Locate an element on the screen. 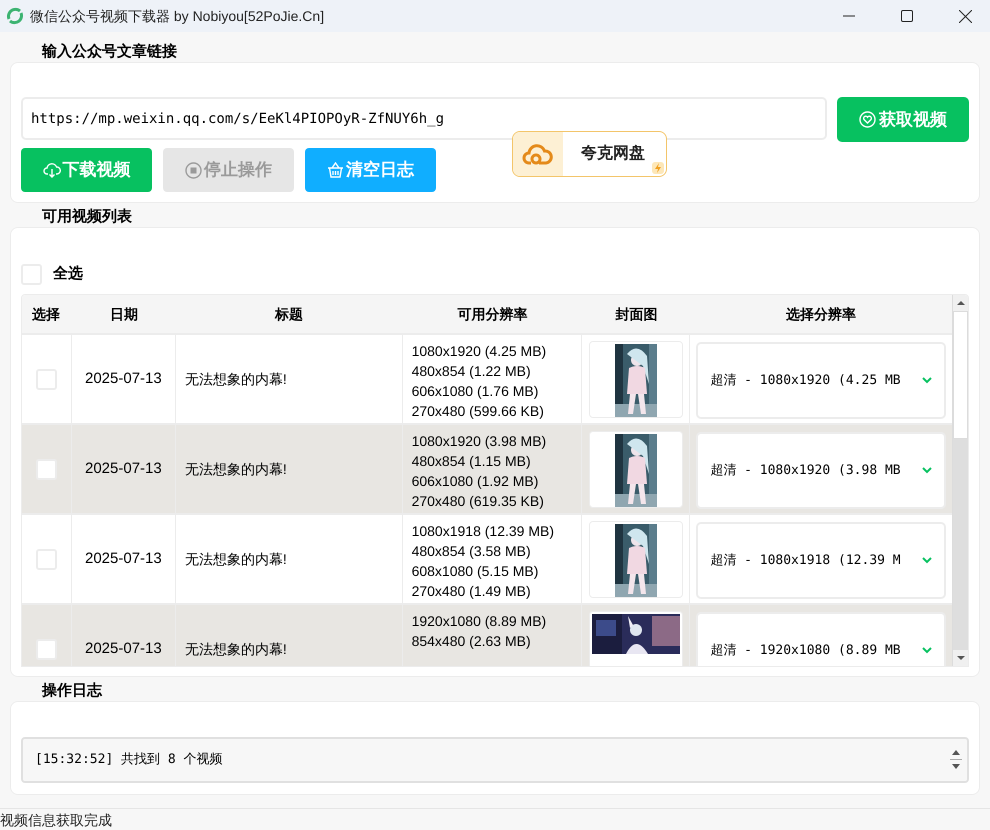 The width and height of the screenshot is (990, 830). scrollbar is located at coordinates (960, 480).